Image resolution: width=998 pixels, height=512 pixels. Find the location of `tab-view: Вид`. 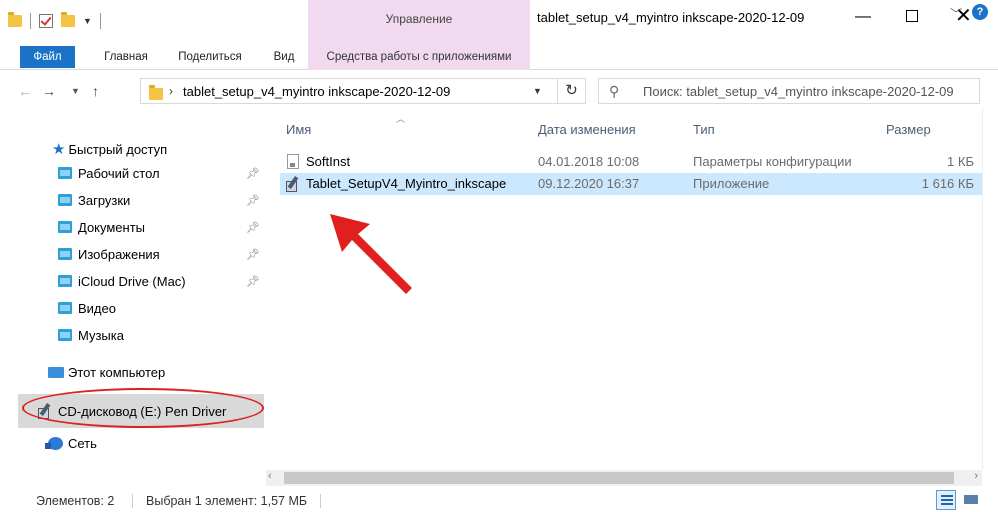

tab-view: Вид is located at coordinates (284, 57).